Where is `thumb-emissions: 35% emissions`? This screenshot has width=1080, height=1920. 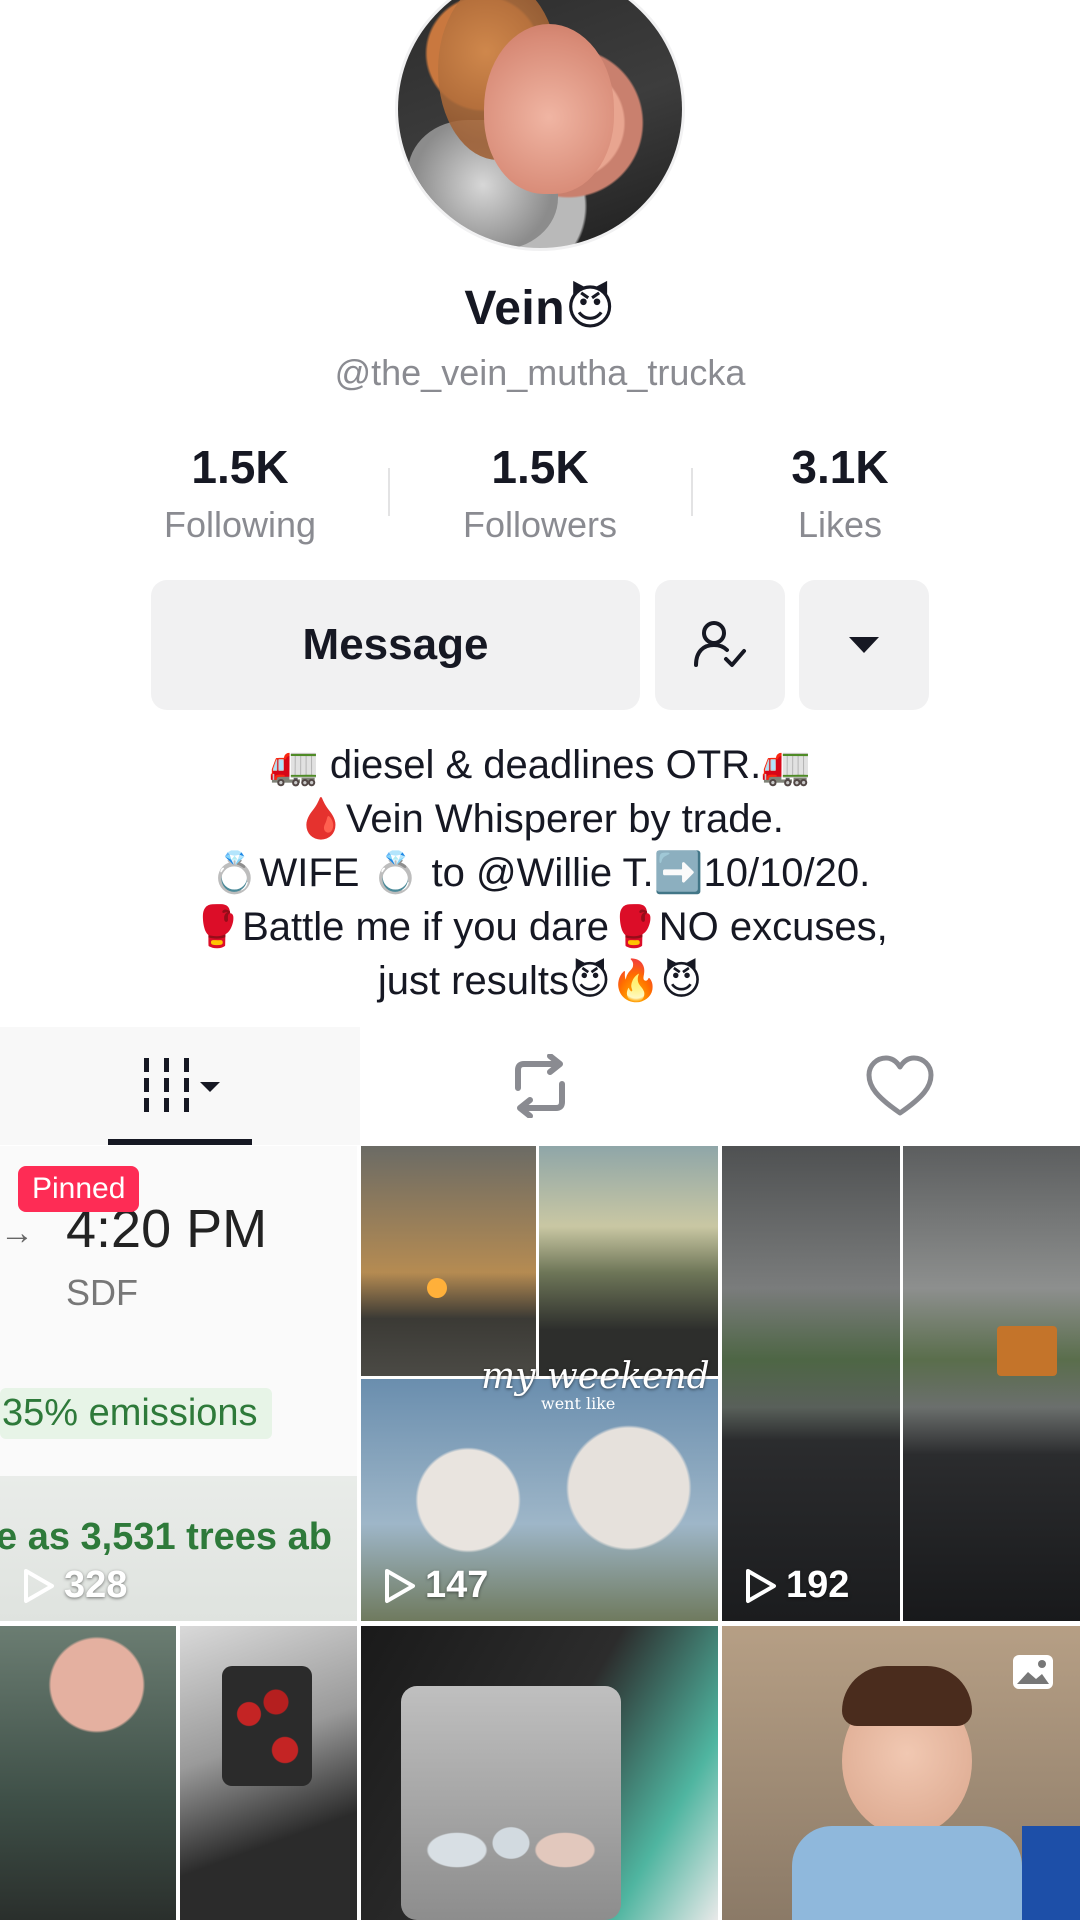
thumb-emissions: 35% emissions is located at coordinates (136, 1413).